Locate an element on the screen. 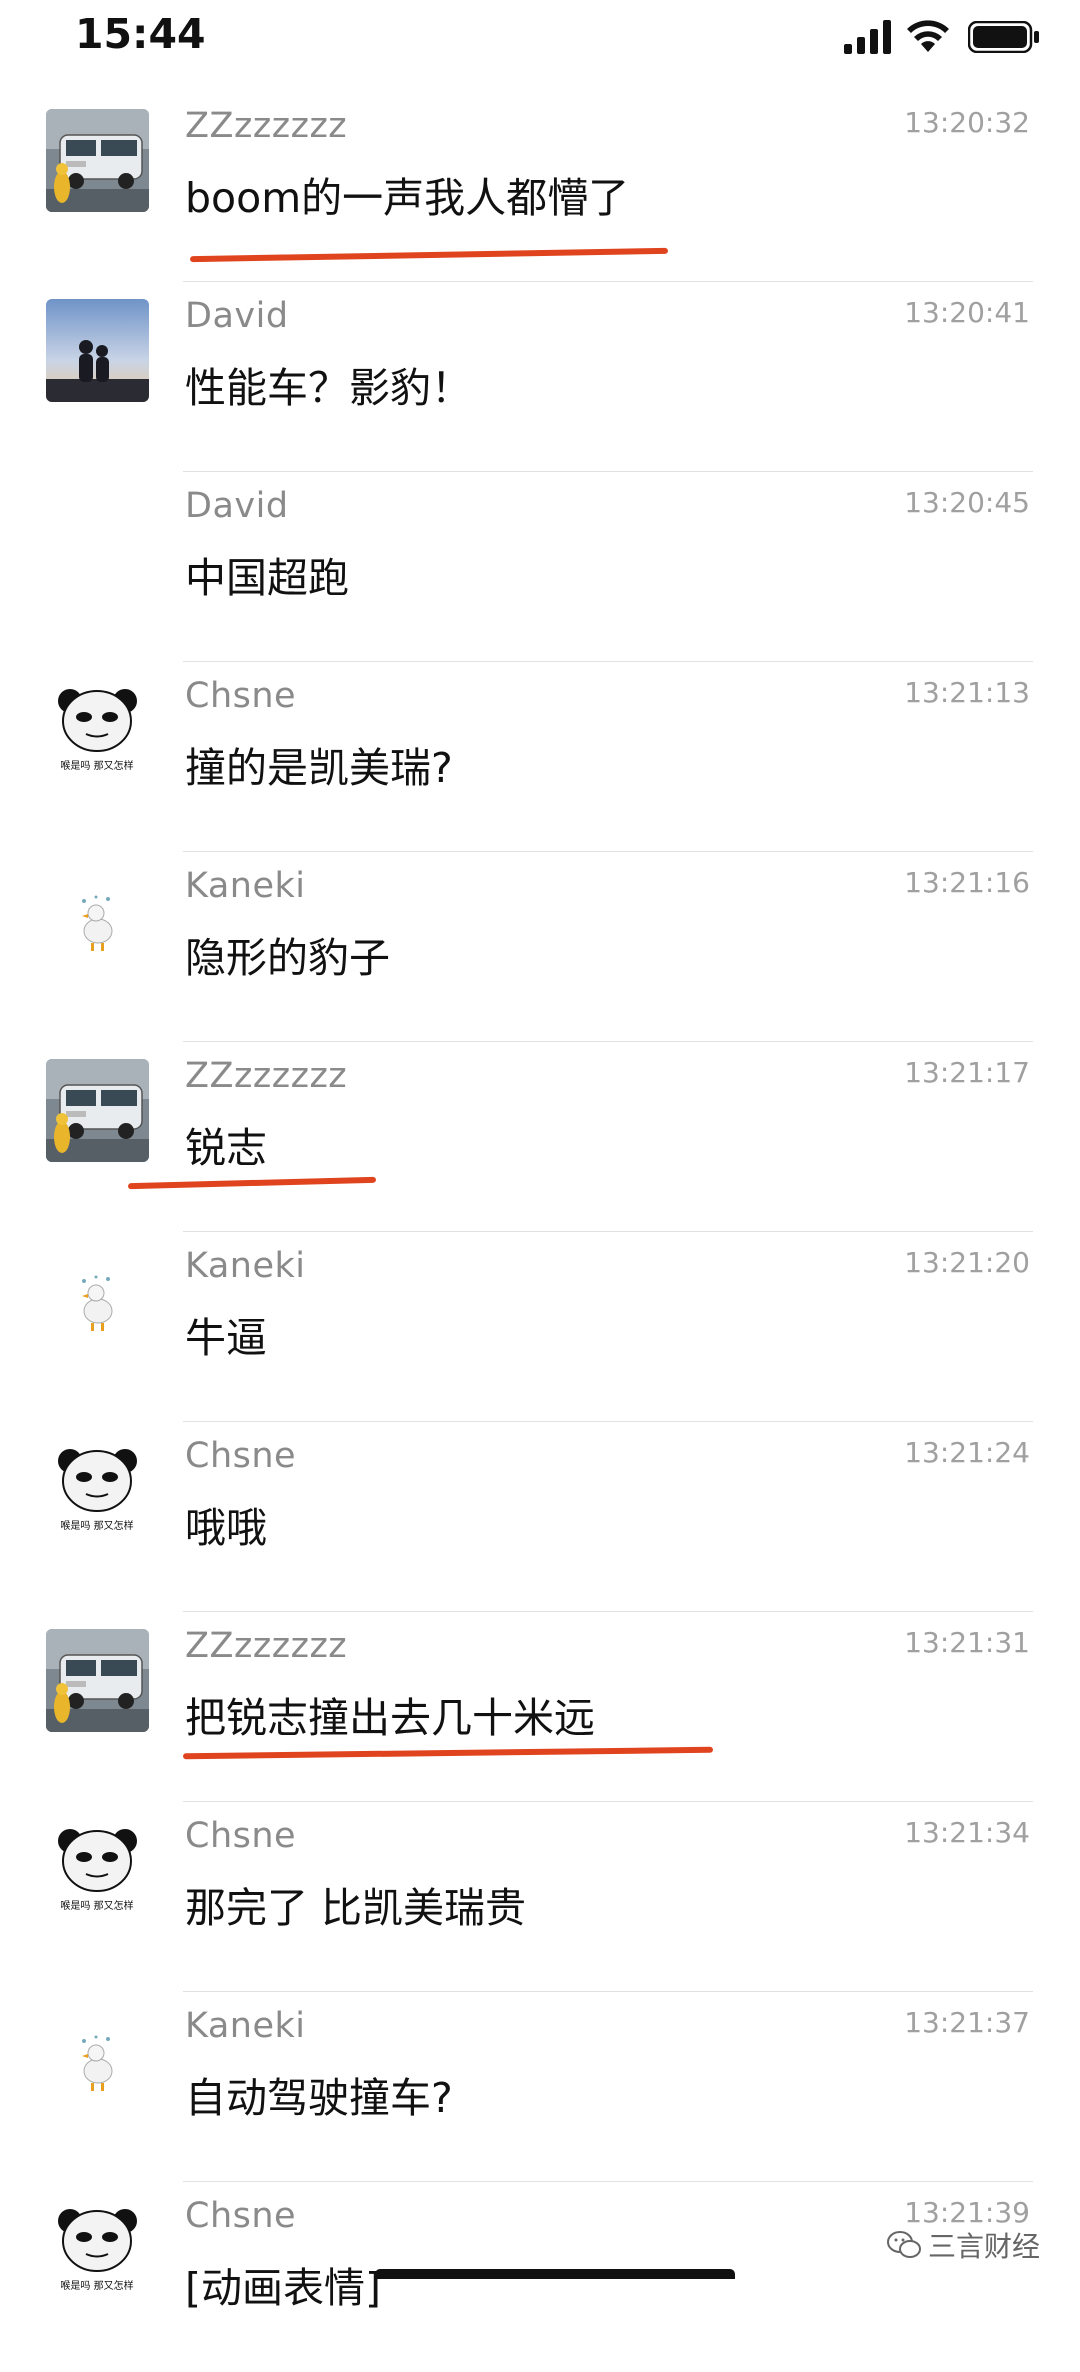 Image resolution: width=1080 pixels, height=2372 pixels. message-text: 隐形的豹子 is located at coordinates (287, 954).